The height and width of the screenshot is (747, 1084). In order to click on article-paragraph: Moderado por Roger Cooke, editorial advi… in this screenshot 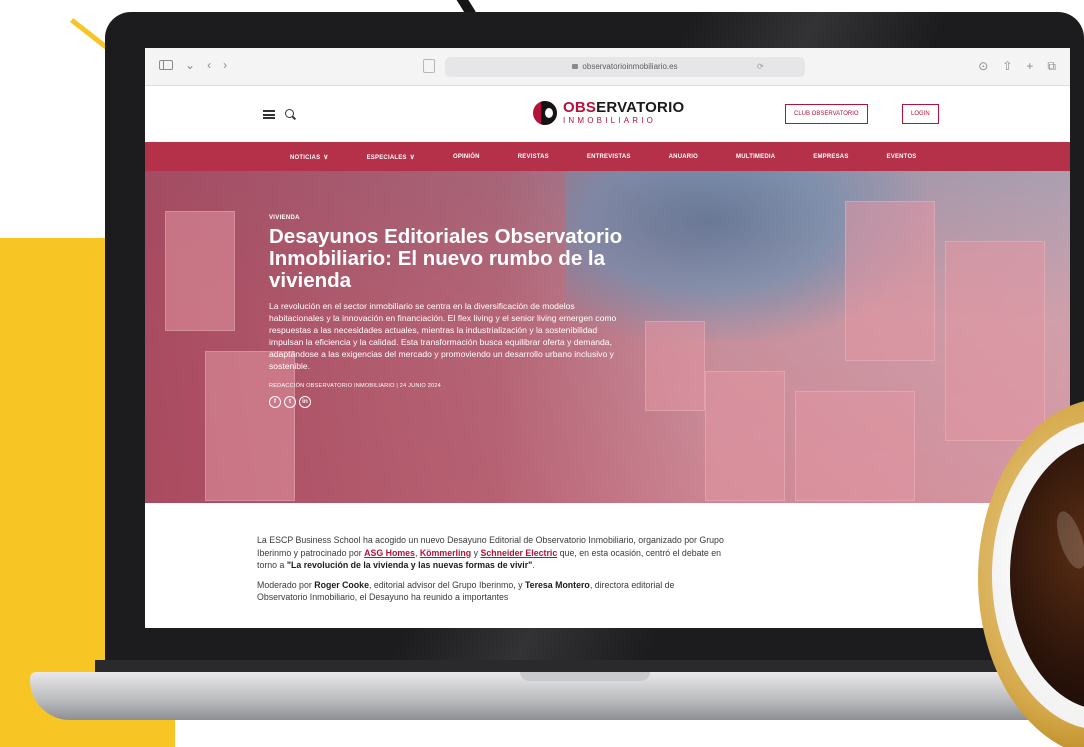, I will do `click(466, 591)`.